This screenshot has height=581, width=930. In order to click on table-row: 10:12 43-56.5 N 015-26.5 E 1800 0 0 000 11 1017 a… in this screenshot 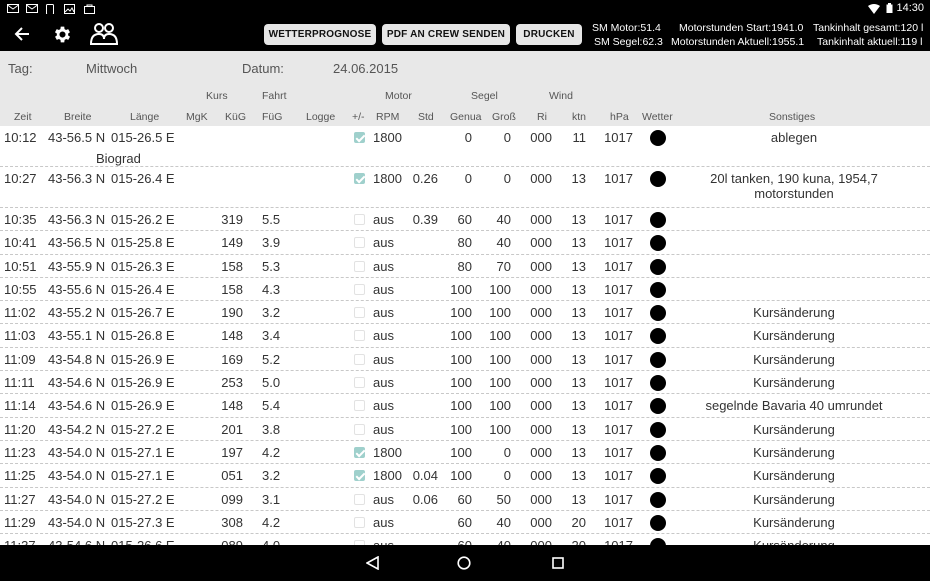, I will do `click(465, 146)`.